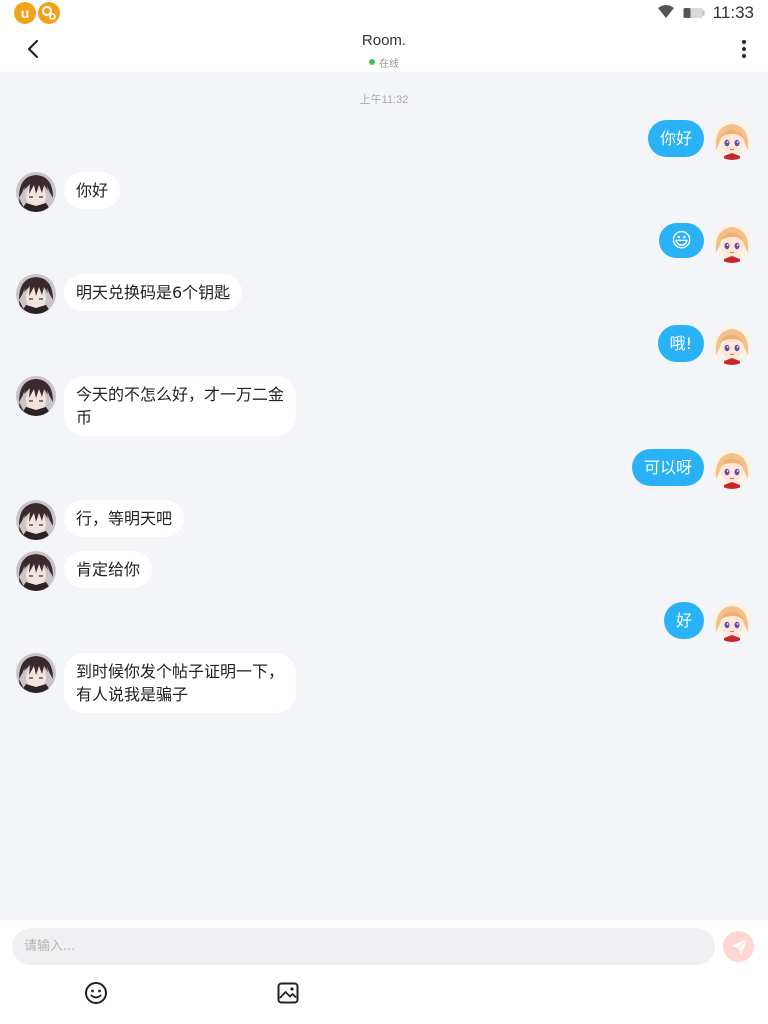 This screenshot has width=768, height=1024. I want to click on more-vertical-icon, so click(744, 42).